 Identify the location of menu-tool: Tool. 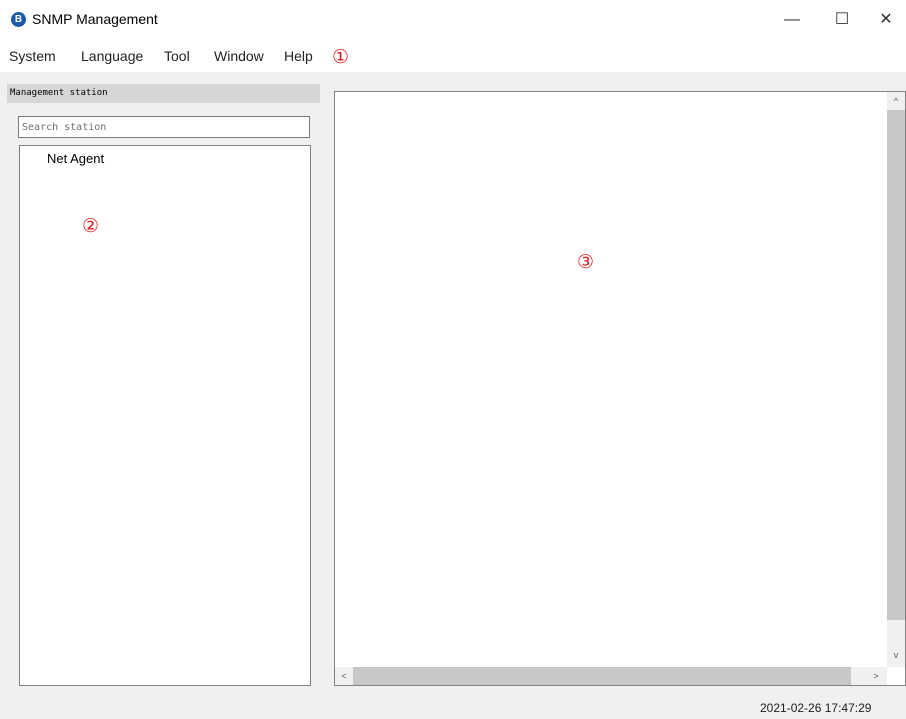
(177, 56).